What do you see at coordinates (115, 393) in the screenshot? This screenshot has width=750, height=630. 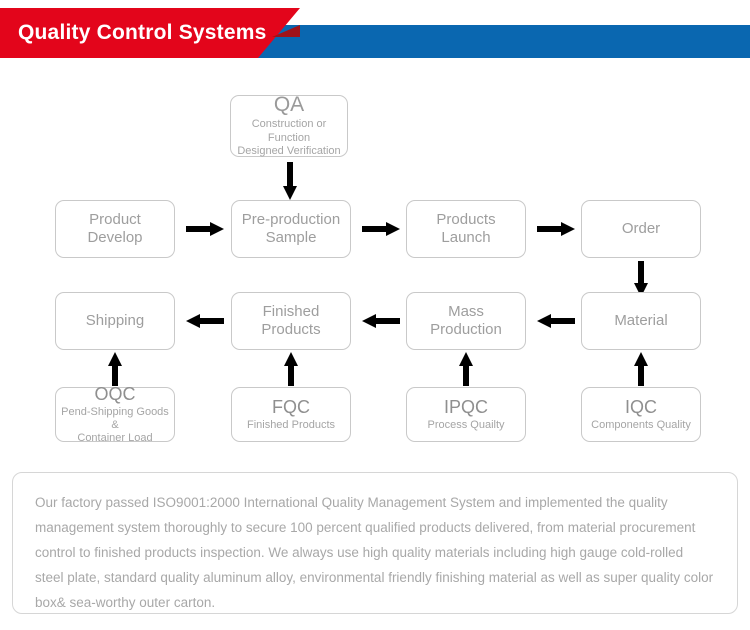 I see `oqc-code-label: OQC` at bounding box center [115, 393].